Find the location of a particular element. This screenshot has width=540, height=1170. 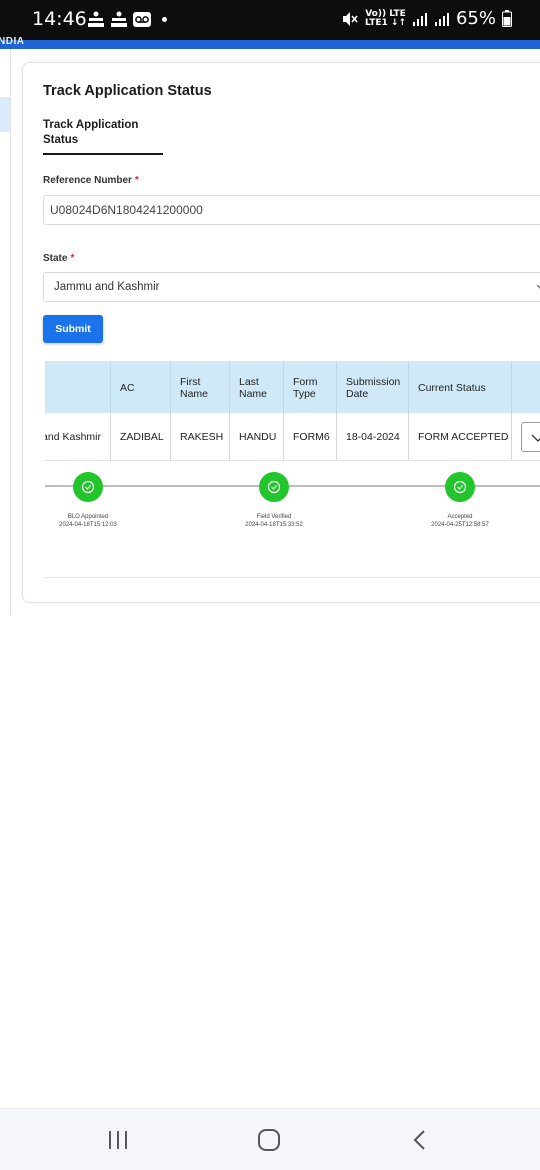

timeline-step-name: Accepted is located at coordinates (460, 517).